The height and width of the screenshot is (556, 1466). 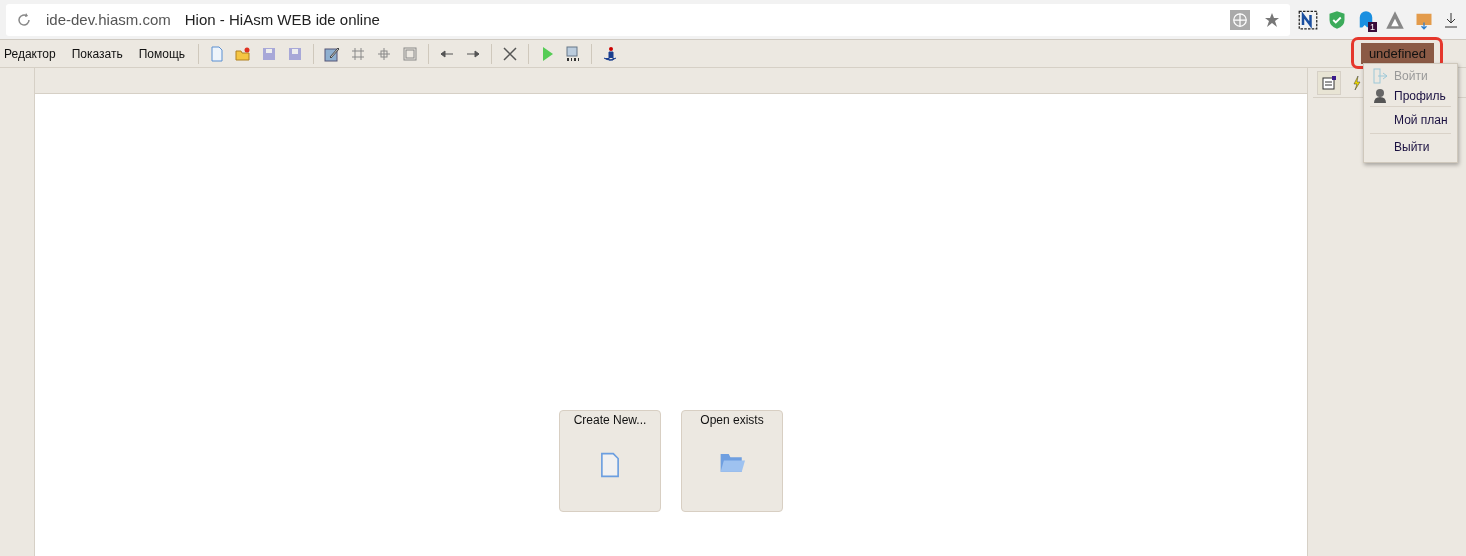 What do you see at coordinates (1395, 19) in the screenshot?
I see `triangle-logo-icon` at bounding box center [1395, 19].